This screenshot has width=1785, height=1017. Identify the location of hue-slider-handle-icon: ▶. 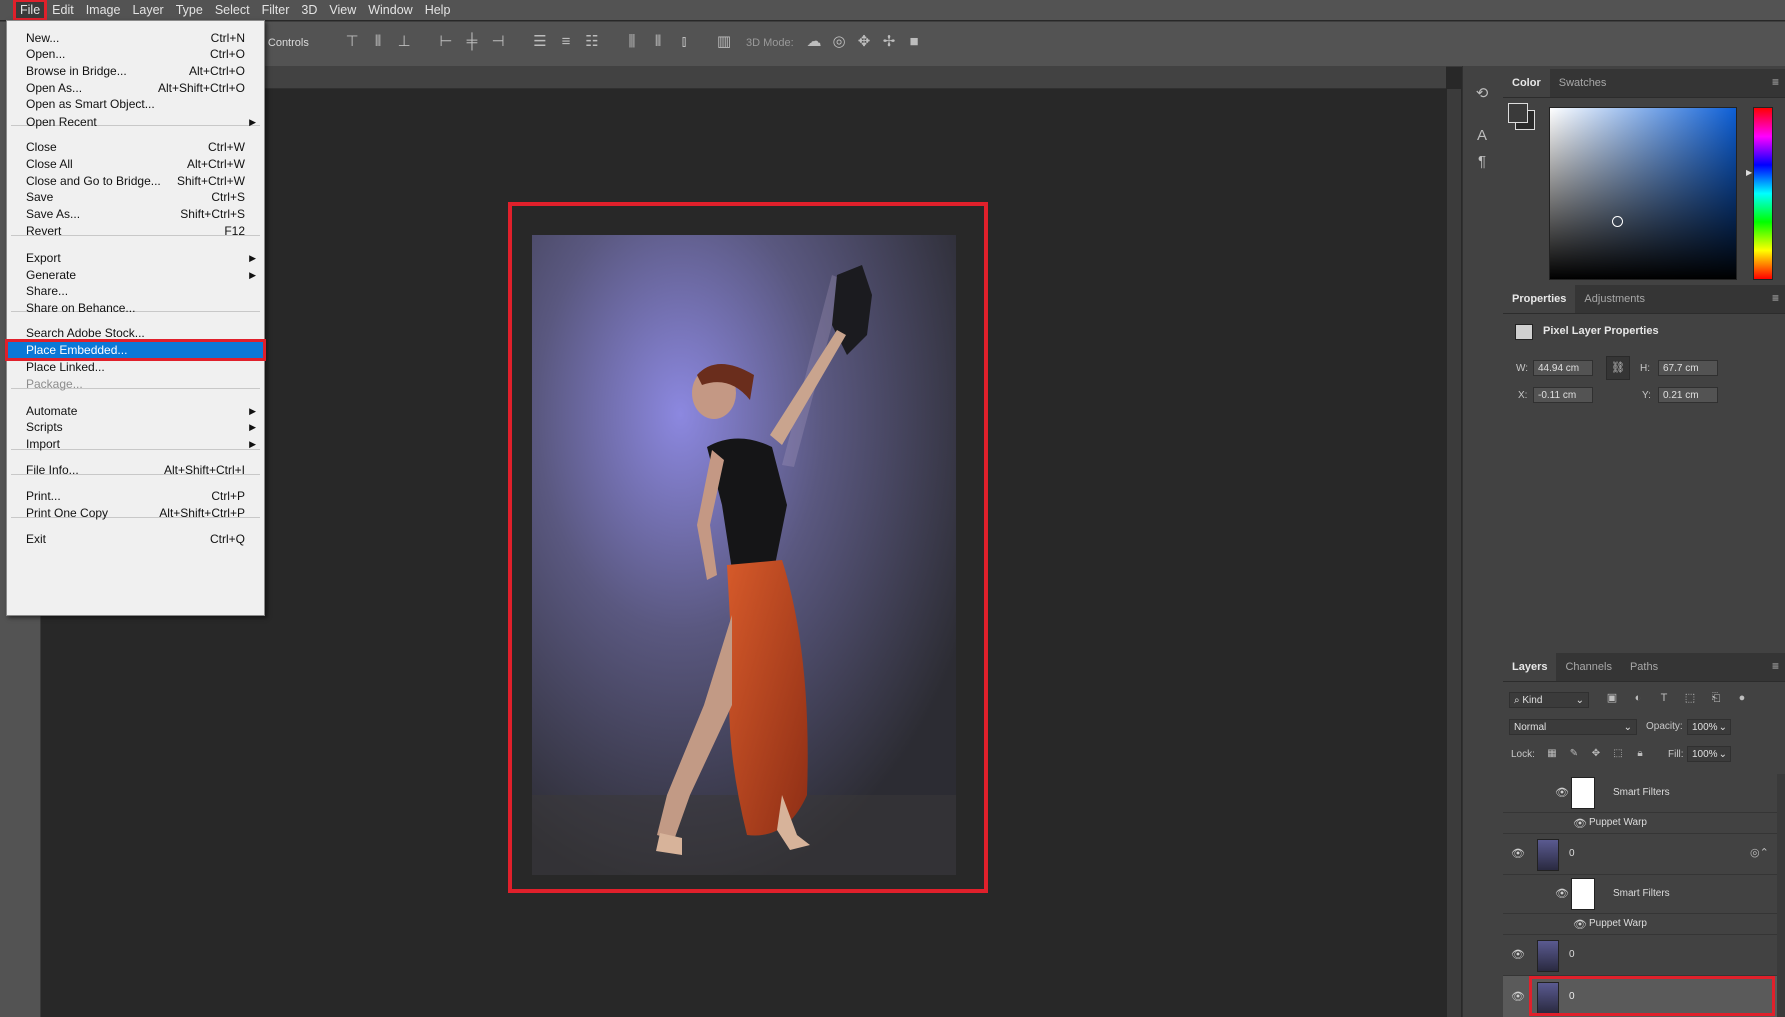
(1749, 172).